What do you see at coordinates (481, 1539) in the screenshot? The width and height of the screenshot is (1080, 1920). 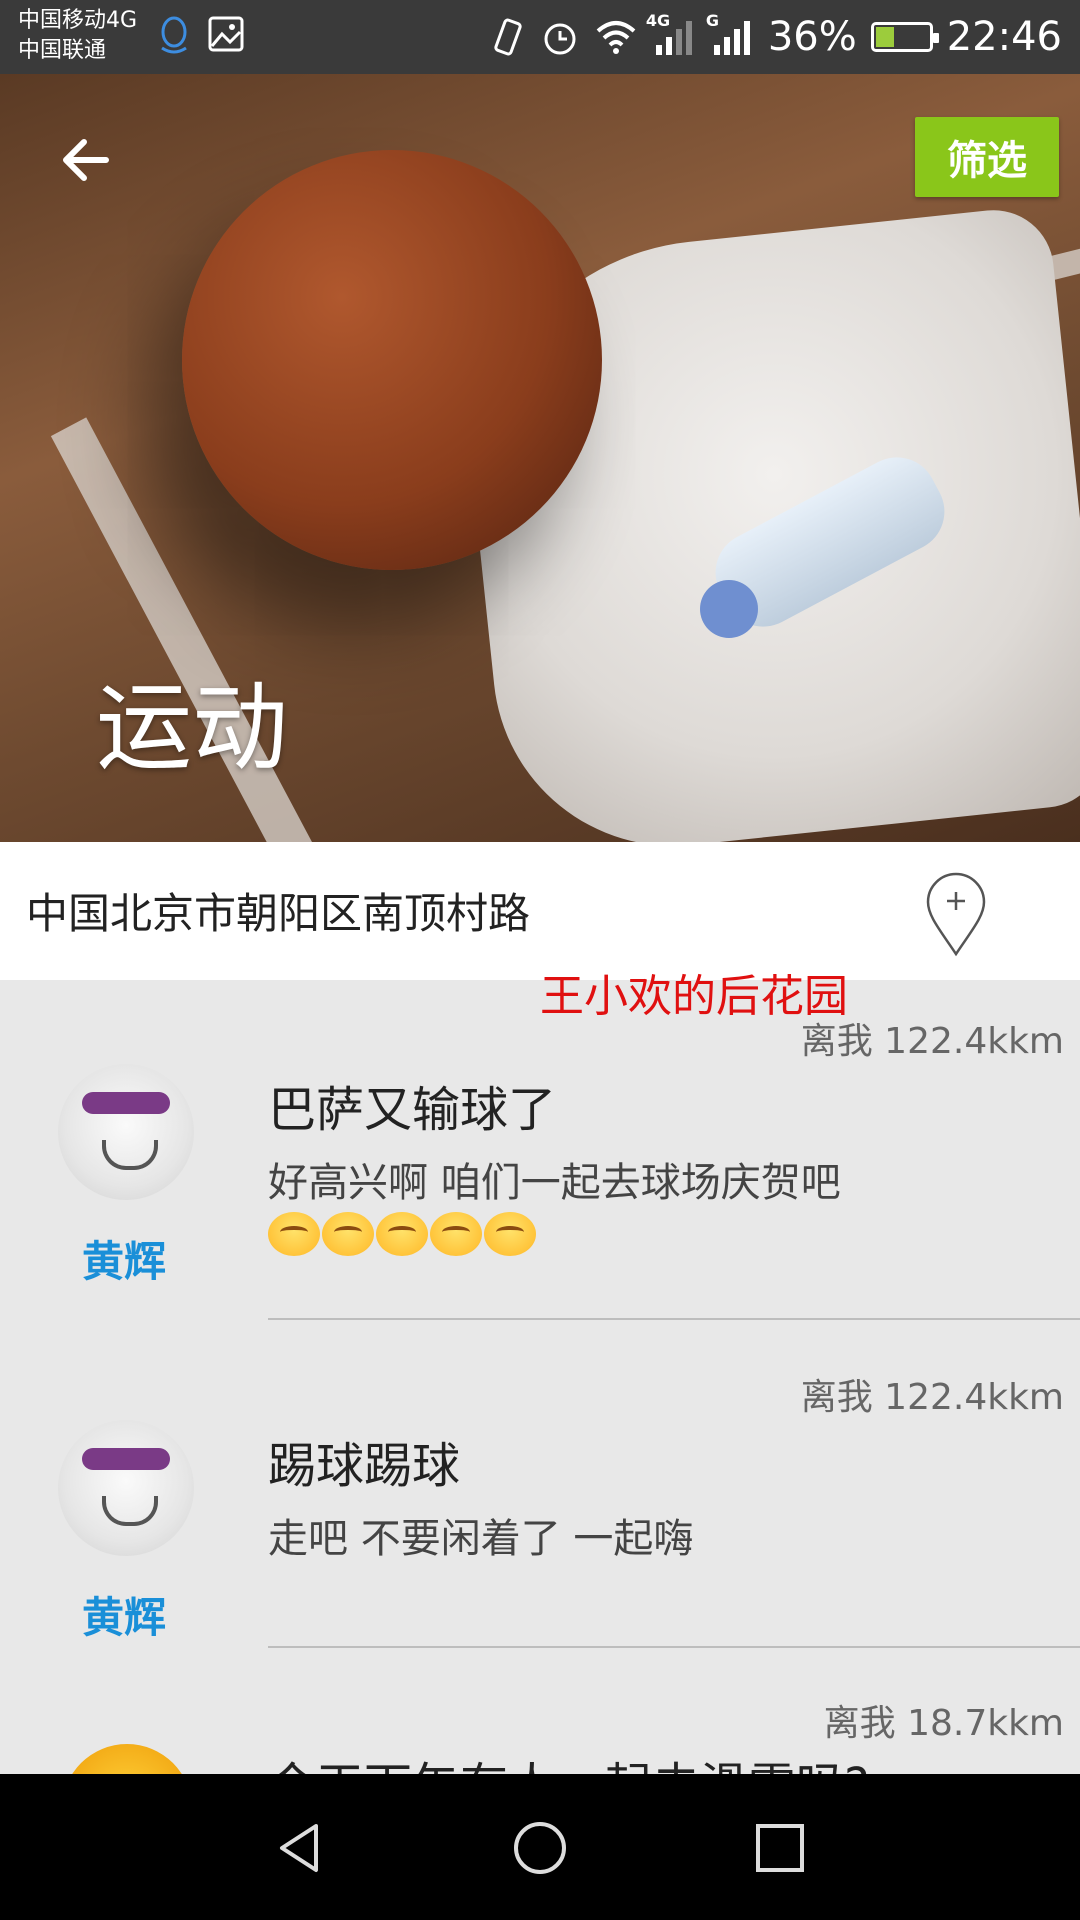 I see `item-text: 走吧 不要闲着了 一起嗨` at bounding box center [481, 1539].